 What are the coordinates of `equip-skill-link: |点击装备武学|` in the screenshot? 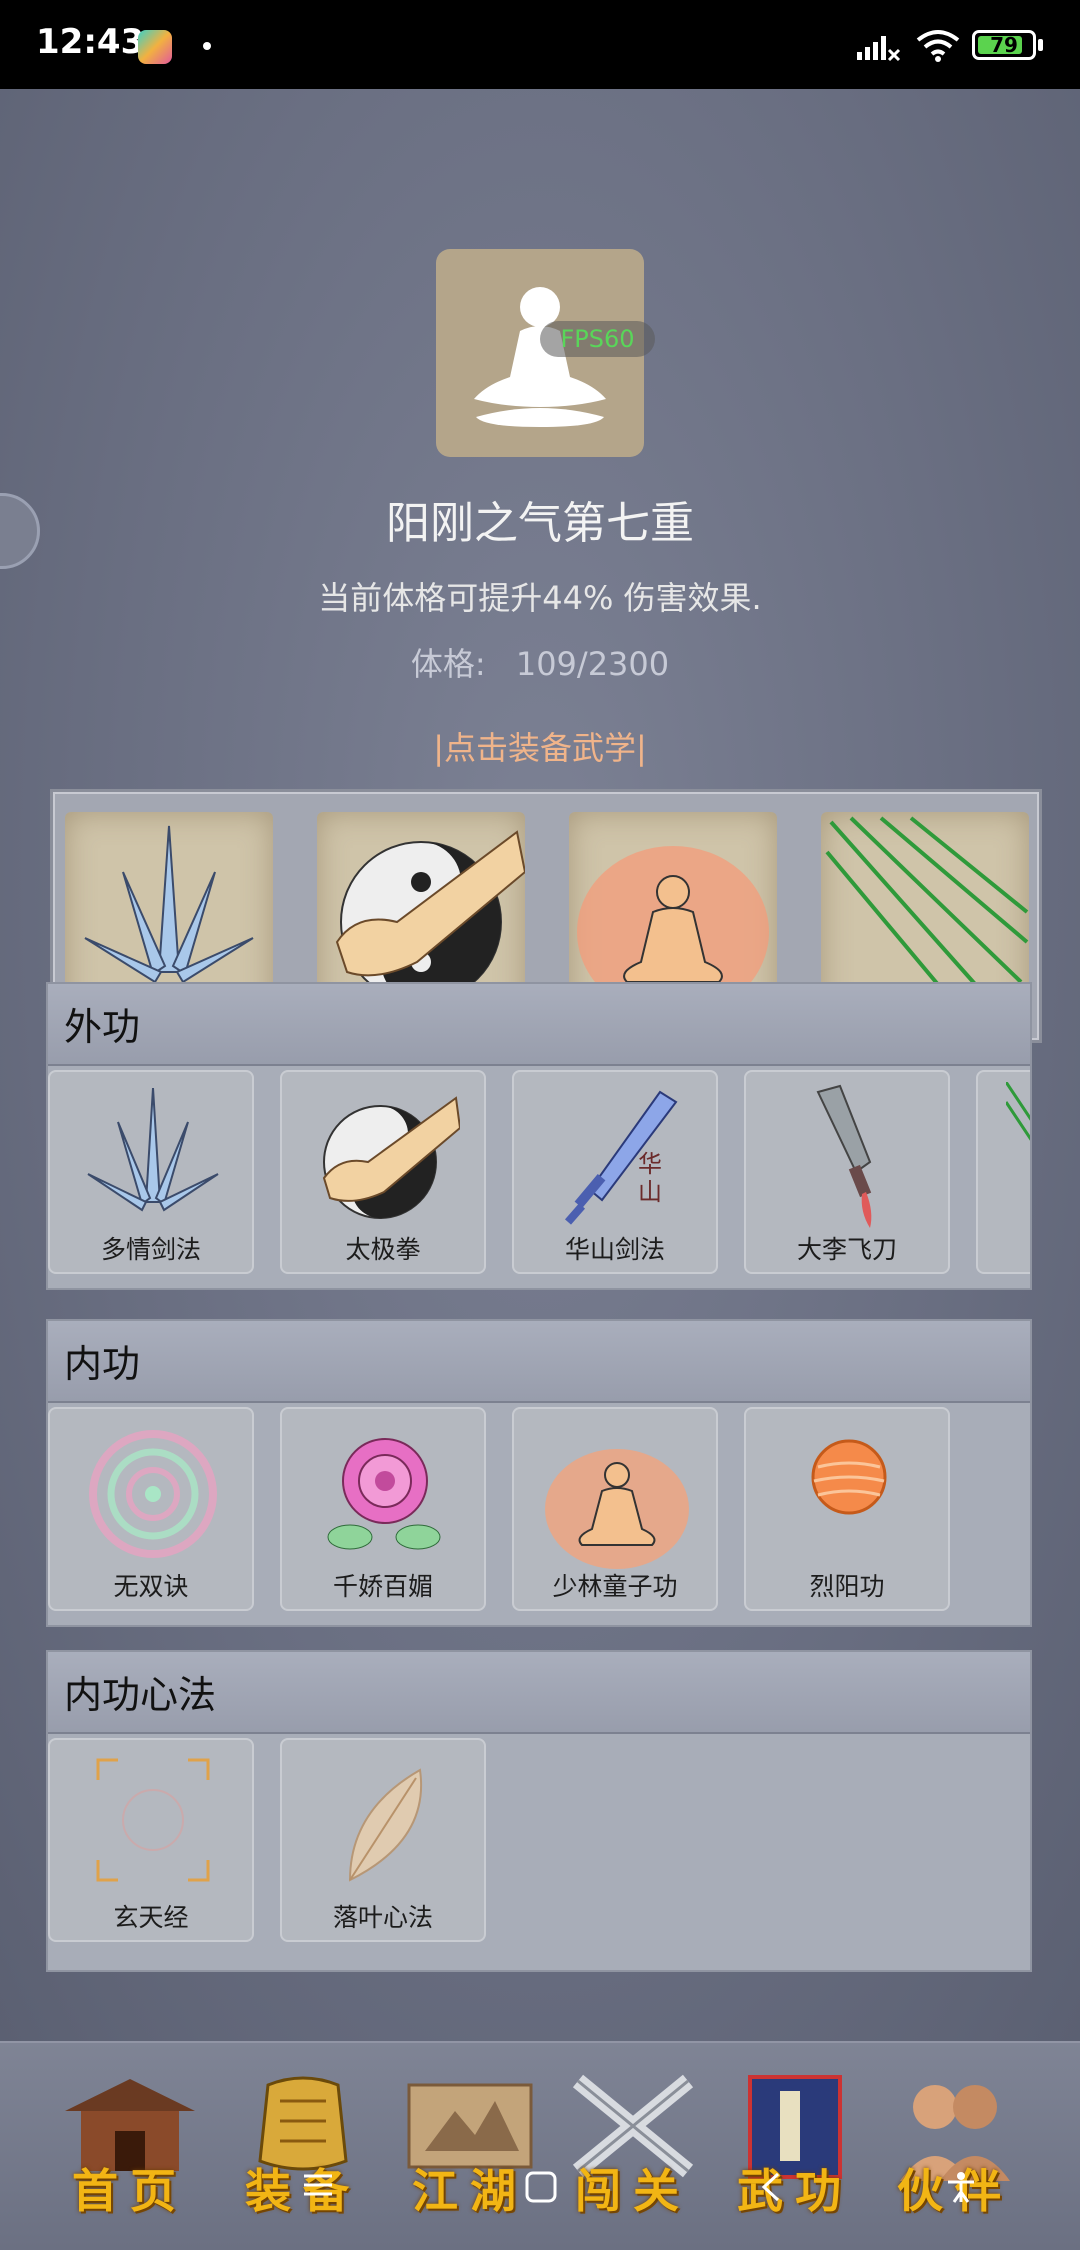 It's located at (540, 746).